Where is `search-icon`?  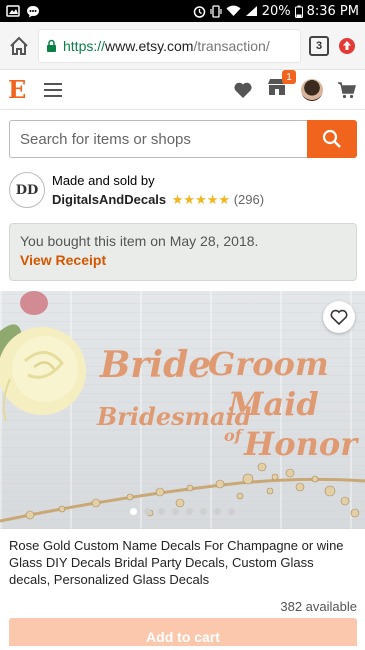 search-icon is located at coordinates (332, 139).